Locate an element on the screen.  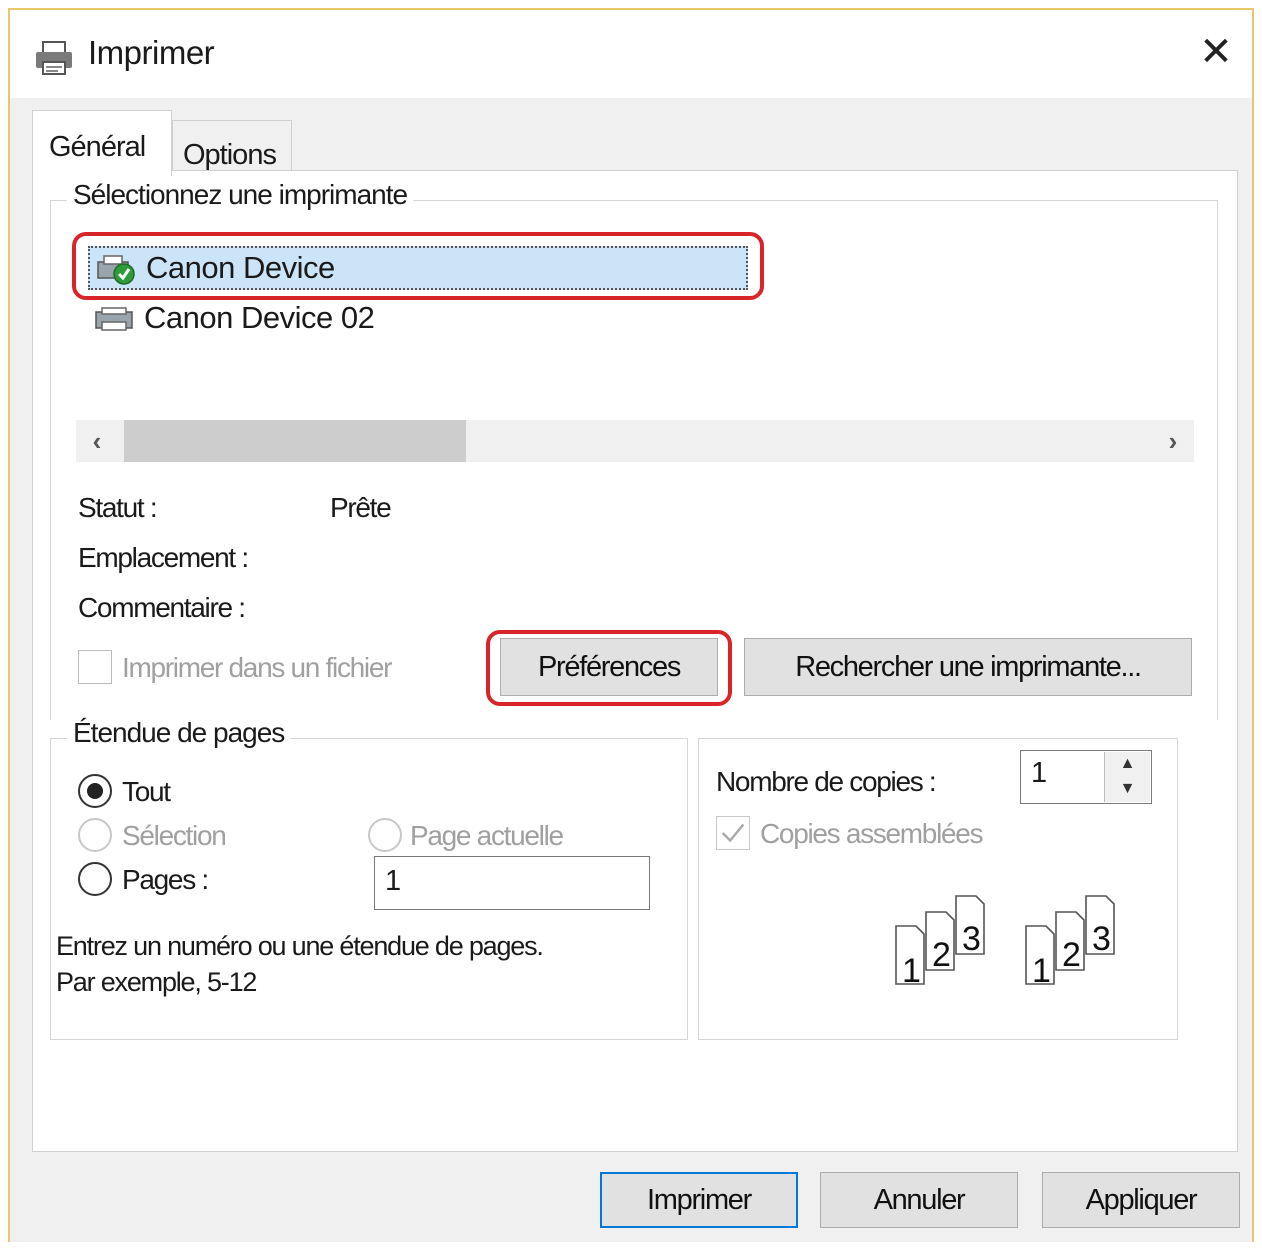
scroll-thumb is located at coordinates (295, 441).